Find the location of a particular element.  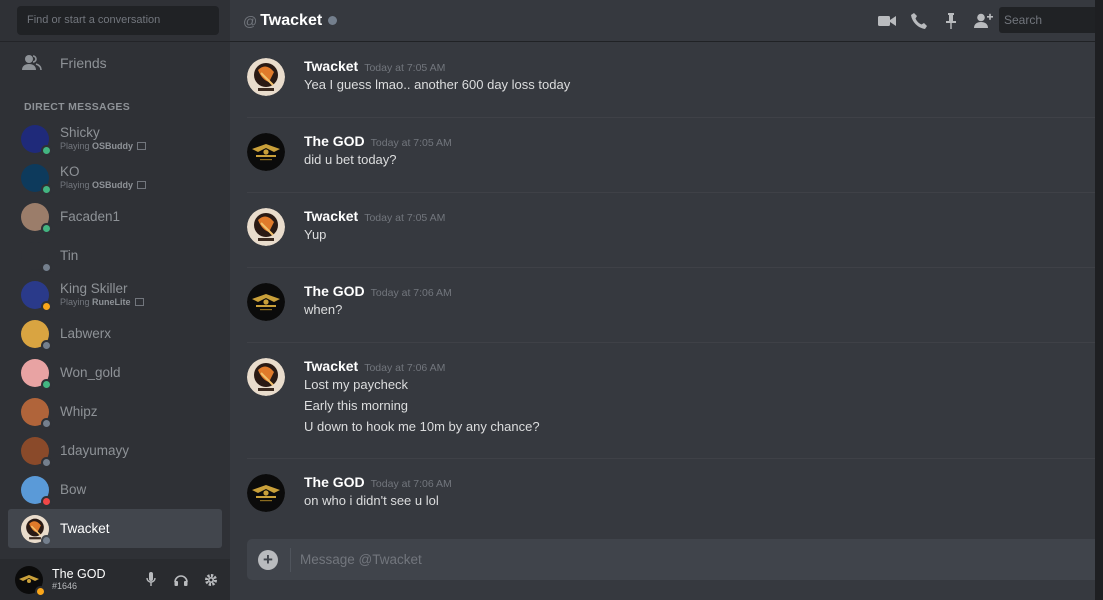

pin-icon is located at coordinates (951, 21).